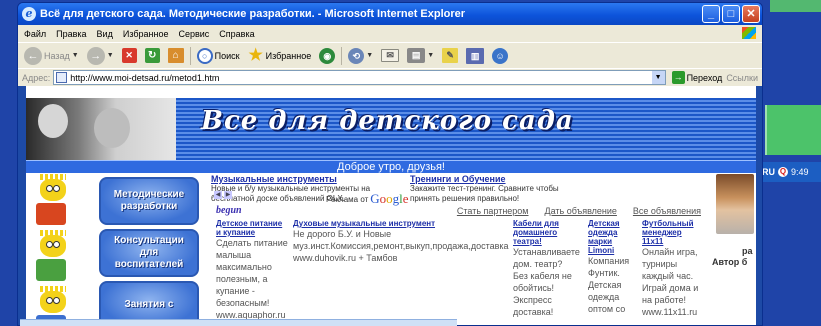 Image resolution: width=821 pixels, height=326 pixels. What do you see at coordinates (760, 205) in the screenshot?
I see `scrollbar` at bounding box center [760, 205].